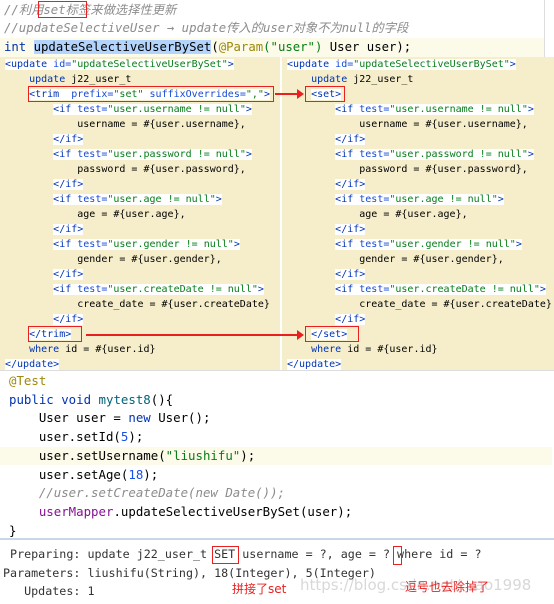 This screenshot has width=554, height=604. What do you see at coordinates (180, 418) in the screenshot?
I see `code-token: User();` at bounding box center [180, 418].